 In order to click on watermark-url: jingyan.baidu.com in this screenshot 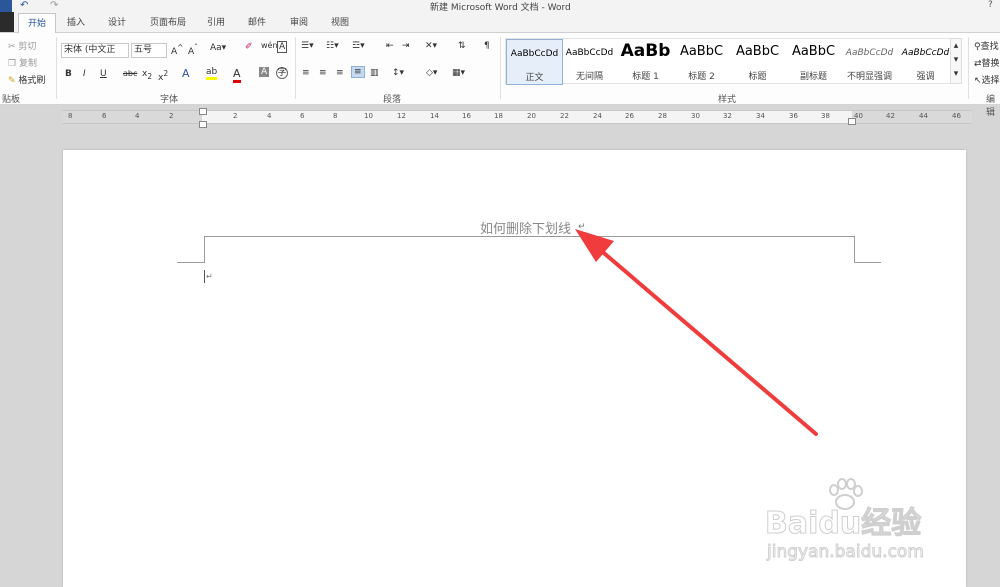, I will do `click(846, 552)`.